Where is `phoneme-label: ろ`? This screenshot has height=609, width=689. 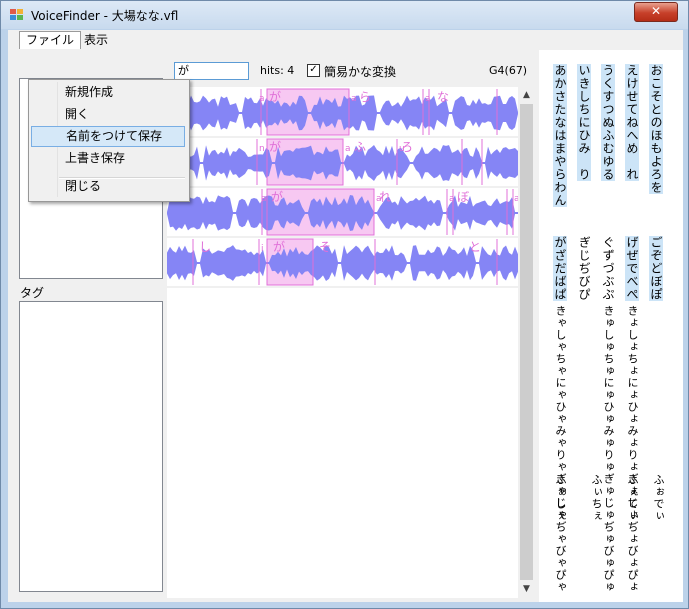
phoneme-label: ろ is located at coordinates (407, 147).